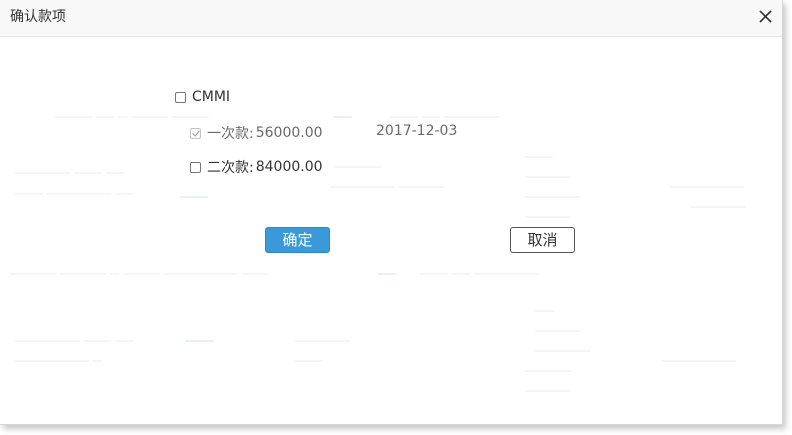 The height and width of the screenshot is (435, 792). I want to click on close-icon, so click(766, 17).